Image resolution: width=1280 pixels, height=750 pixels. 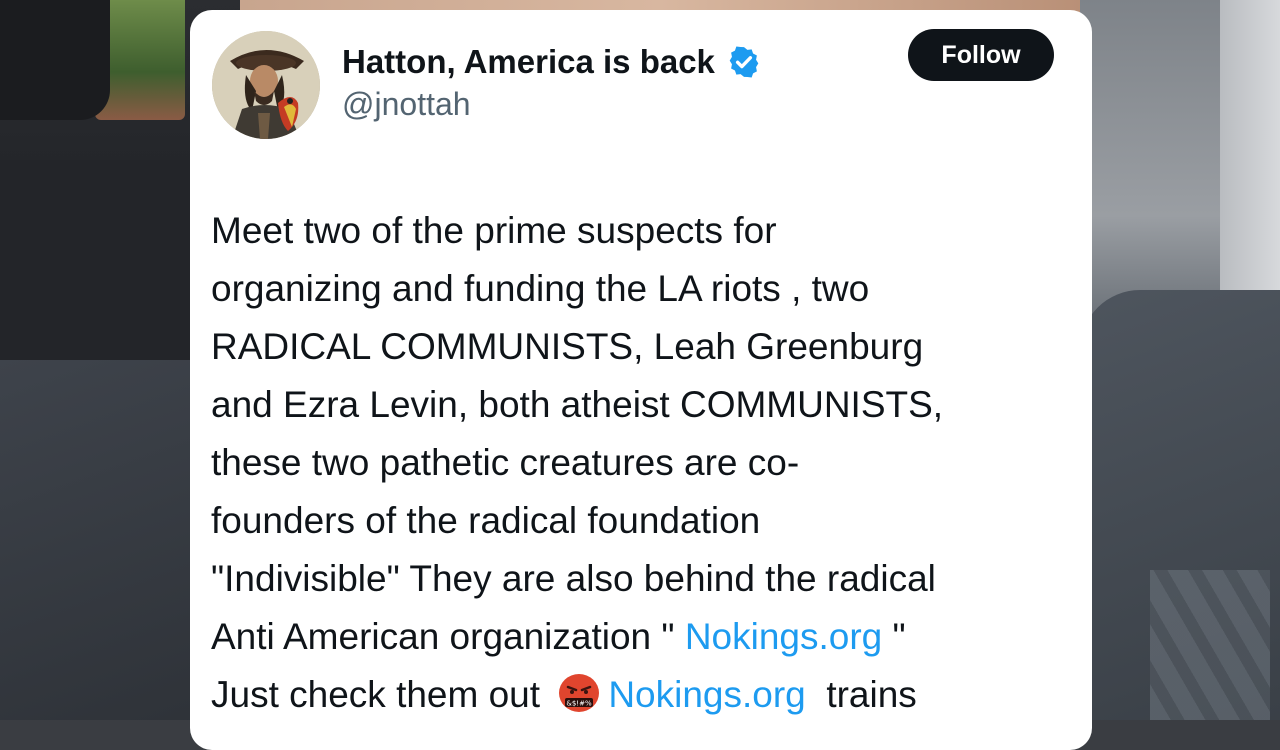 What do you see at coordinates (381, 694) in the screenshot?
I see `tweet-text-segment: Just check them out` at bounding box center [381, 694].